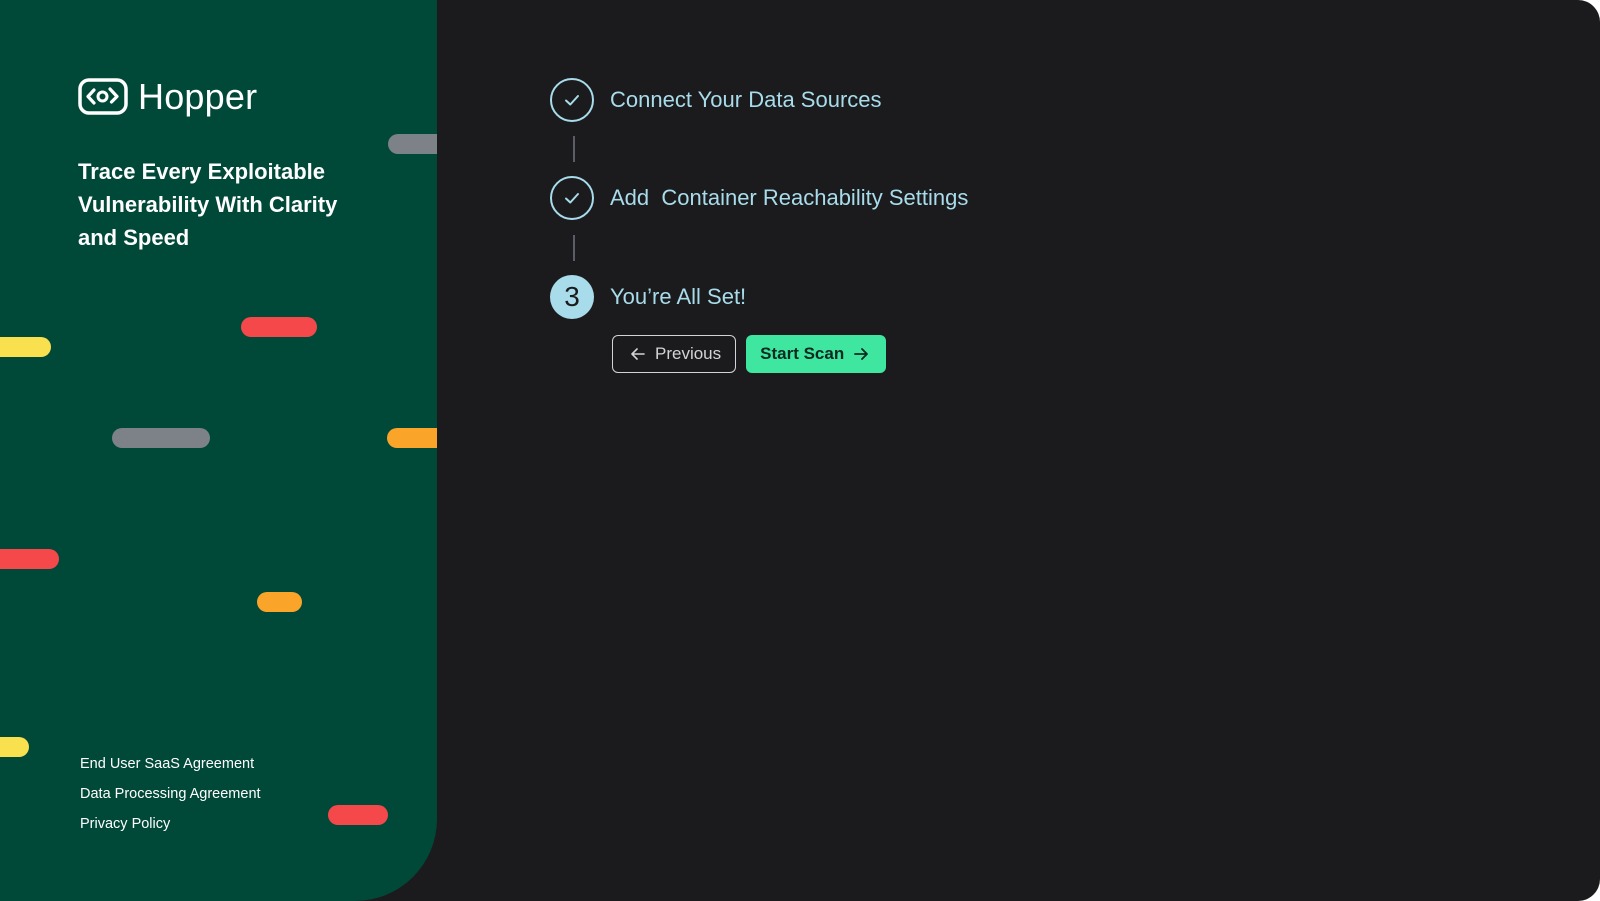  What do you see at coordinates (688, 353) in the screenshot?
I see `previous-button-label: Previous` at bounding box center [688, 353].